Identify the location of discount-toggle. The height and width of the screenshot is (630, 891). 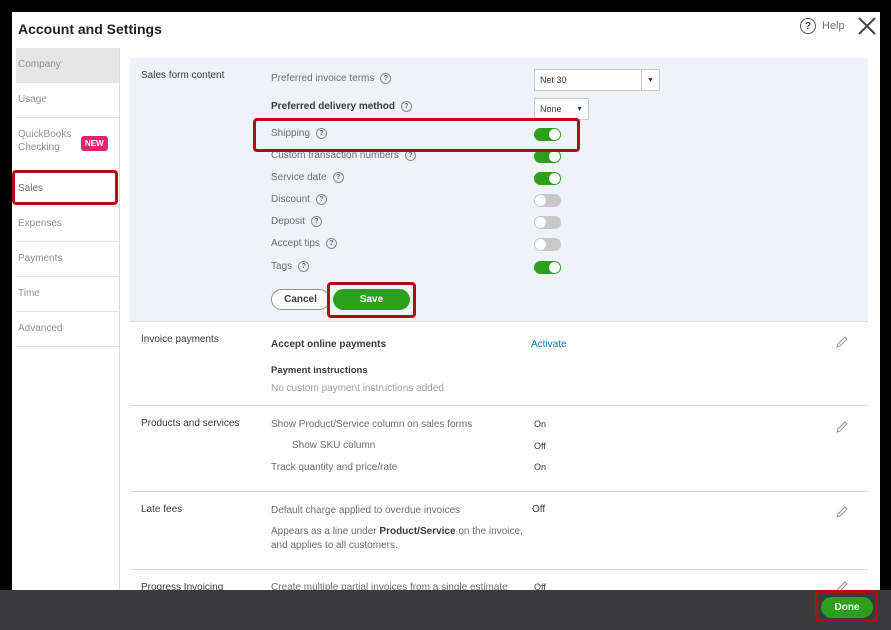
(547, 200).